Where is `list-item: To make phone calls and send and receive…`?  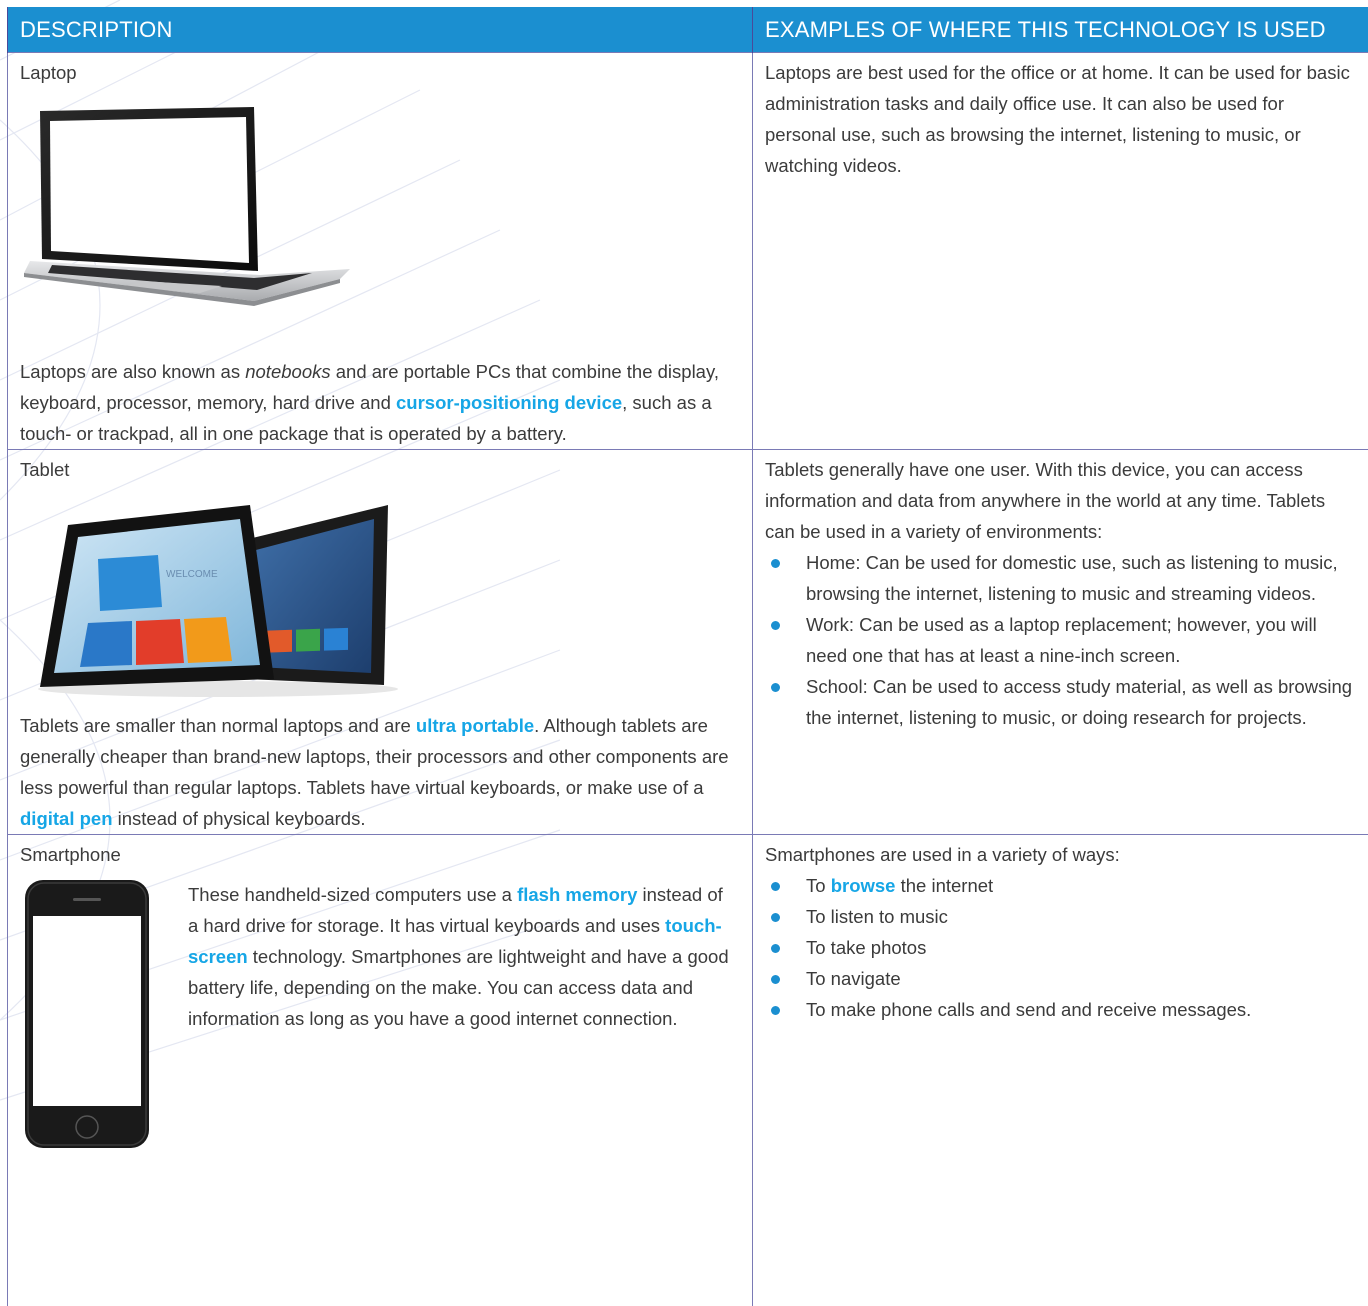 list-item: To make phone calls and send and receive… is located at coordinates (1059, 1009).